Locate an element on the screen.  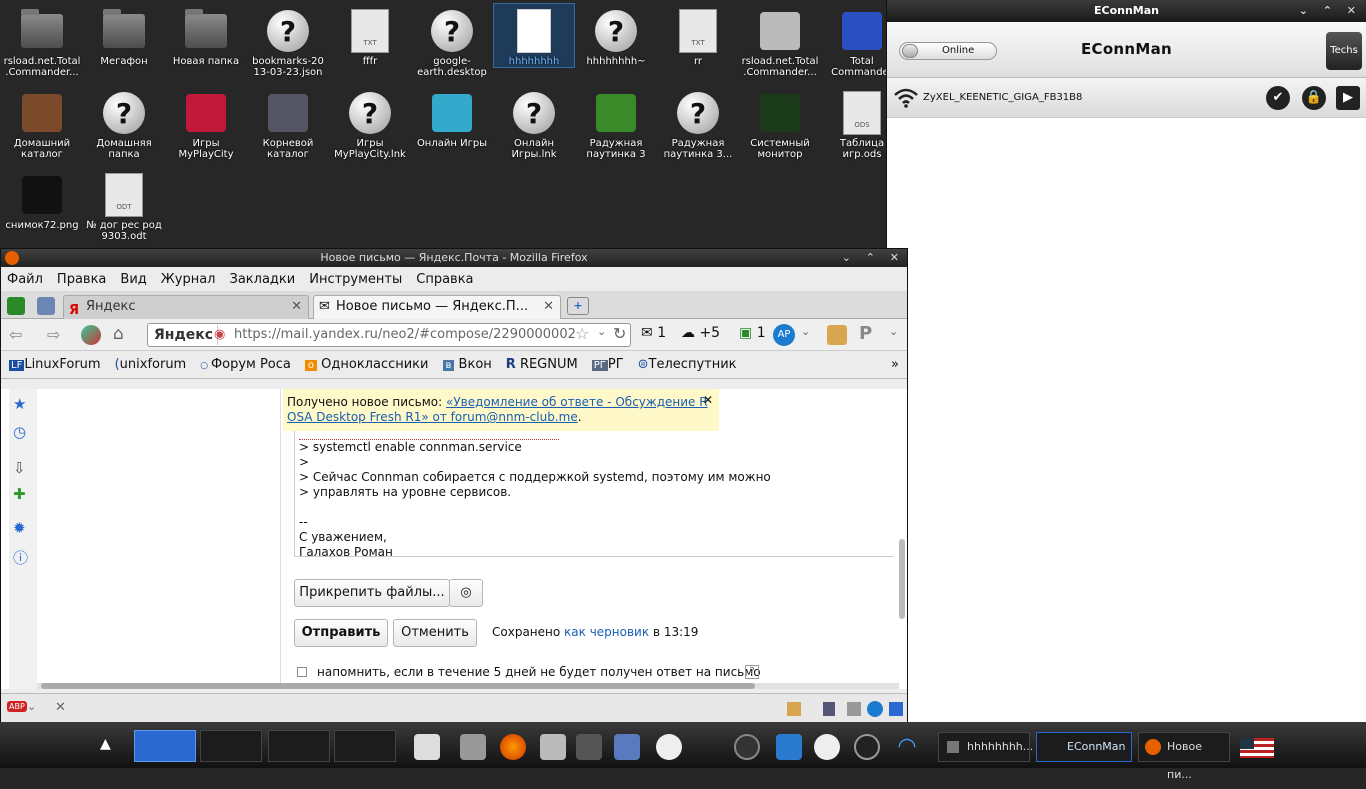
desktop-icon: Домашний каталог is located at coordinates (42, 123).